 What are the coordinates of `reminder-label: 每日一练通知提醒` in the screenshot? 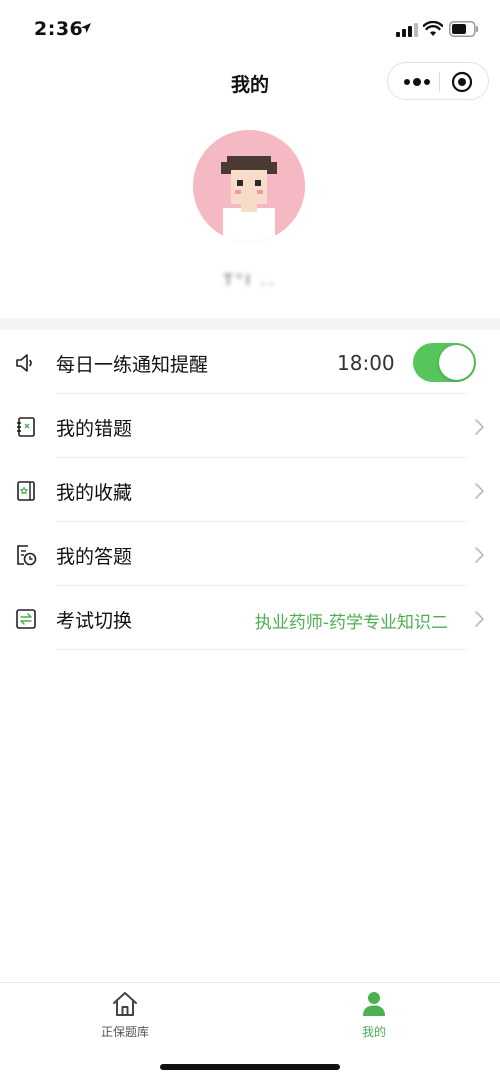 It's located at (132, 365).